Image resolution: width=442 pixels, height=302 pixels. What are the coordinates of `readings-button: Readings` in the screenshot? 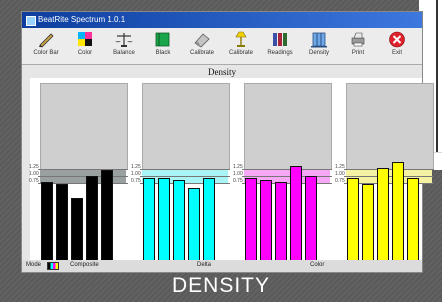 It's located at (280, 46).